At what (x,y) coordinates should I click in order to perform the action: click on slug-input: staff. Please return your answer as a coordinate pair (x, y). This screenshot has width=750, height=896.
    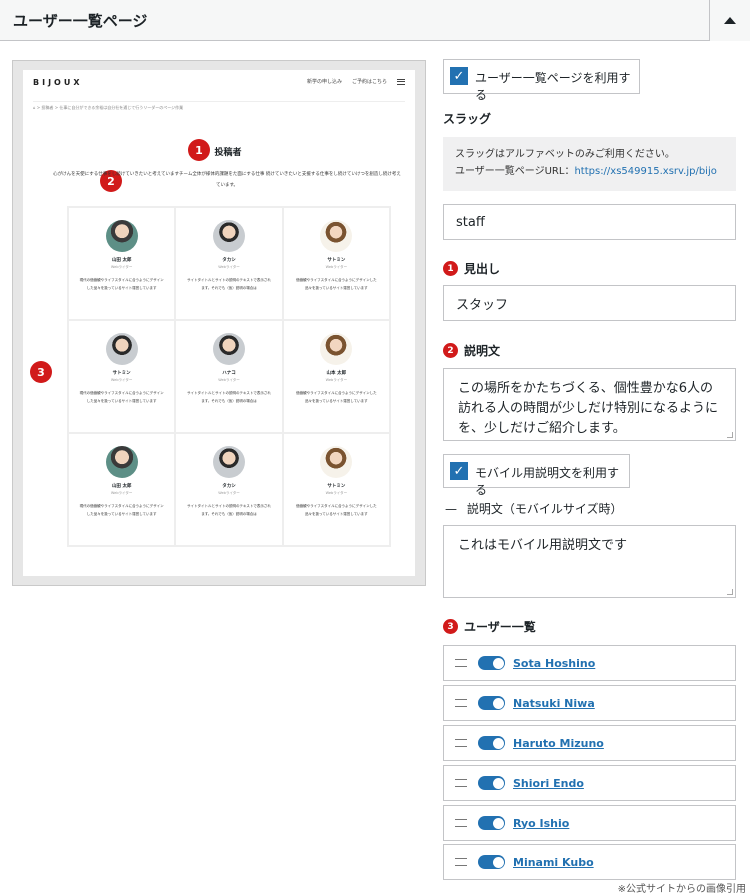
    Looking at the image, I should click on (589, 222).